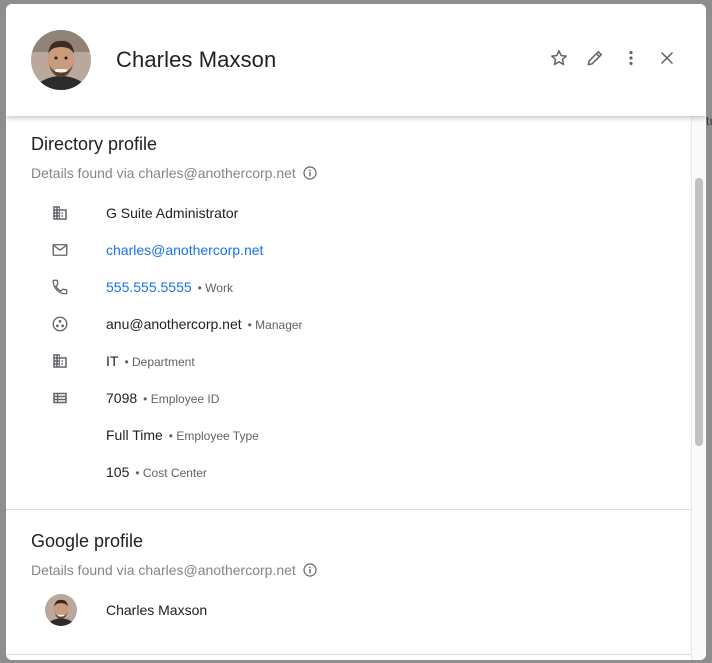 Image resolution: width=712 pixels, height=663 pixels. What do you see at coordinates (348, 250) in the screenshot?
I see `detail-row-email: charles@anothercorp.net` at bounding box center [348, 250].